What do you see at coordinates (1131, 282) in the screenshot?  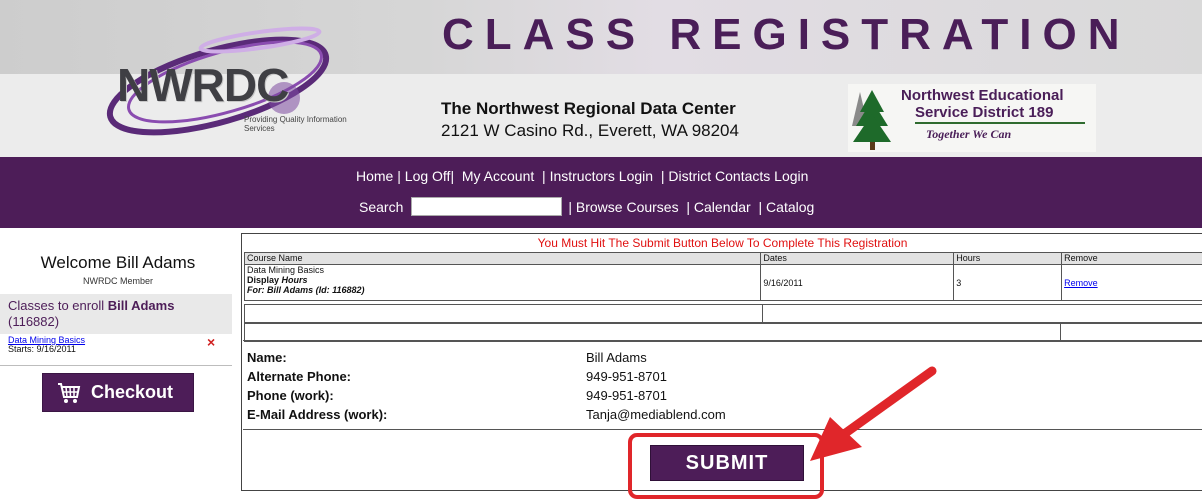 I see `remove-cell: Remove` at bounding box center [1131, 282].